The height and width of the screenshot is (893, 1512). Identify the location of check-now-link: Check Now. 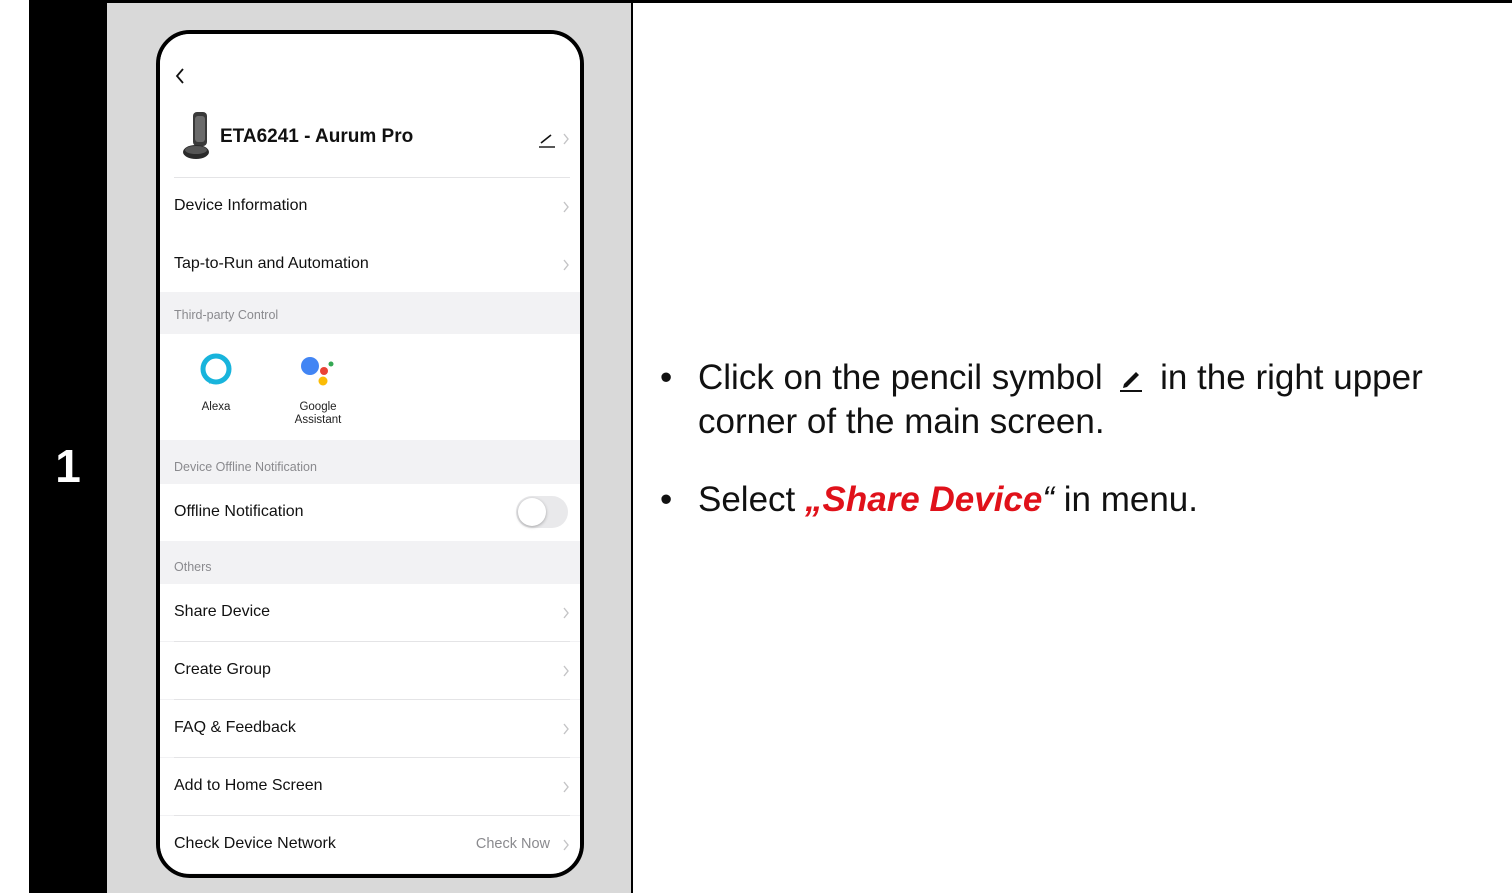
(513, 844).